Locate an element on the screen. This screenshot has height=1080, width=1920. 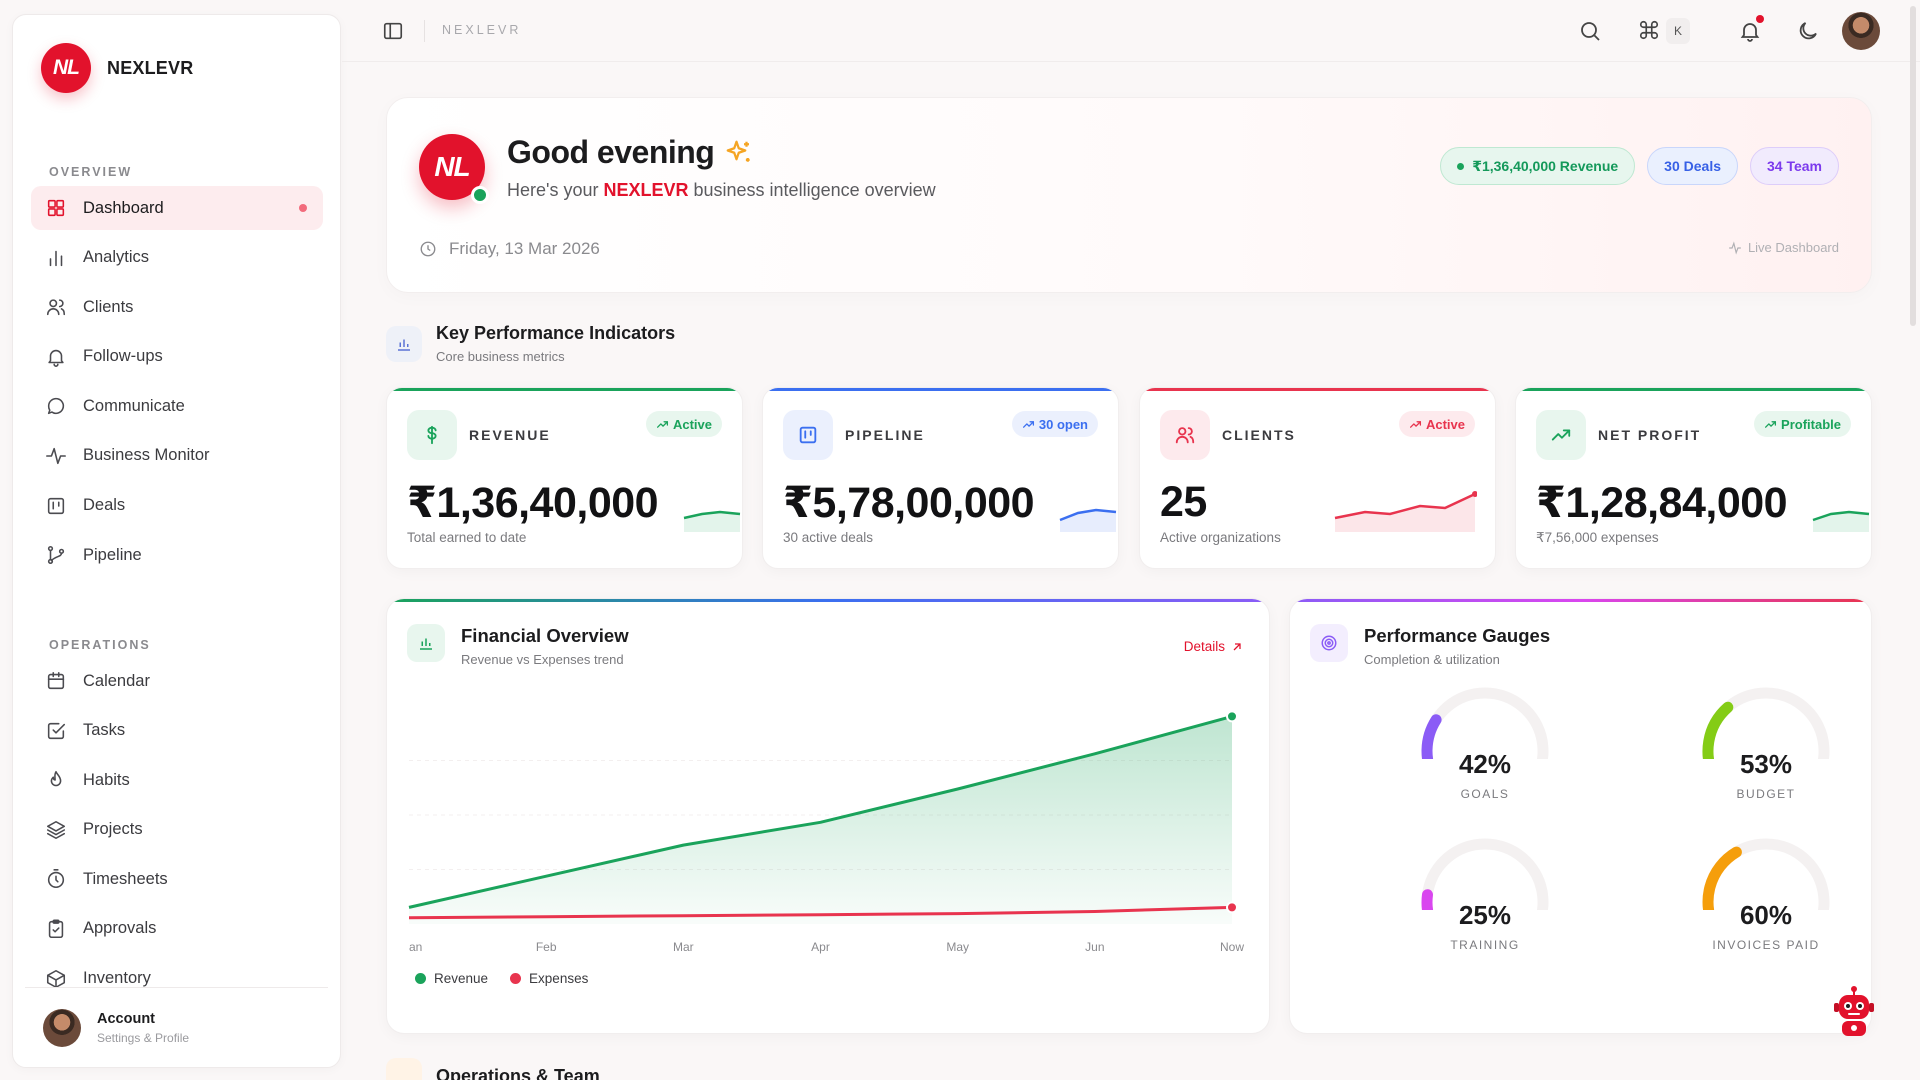
sidebar-item-analytics: Analytics is located at coordinates (177, 258).